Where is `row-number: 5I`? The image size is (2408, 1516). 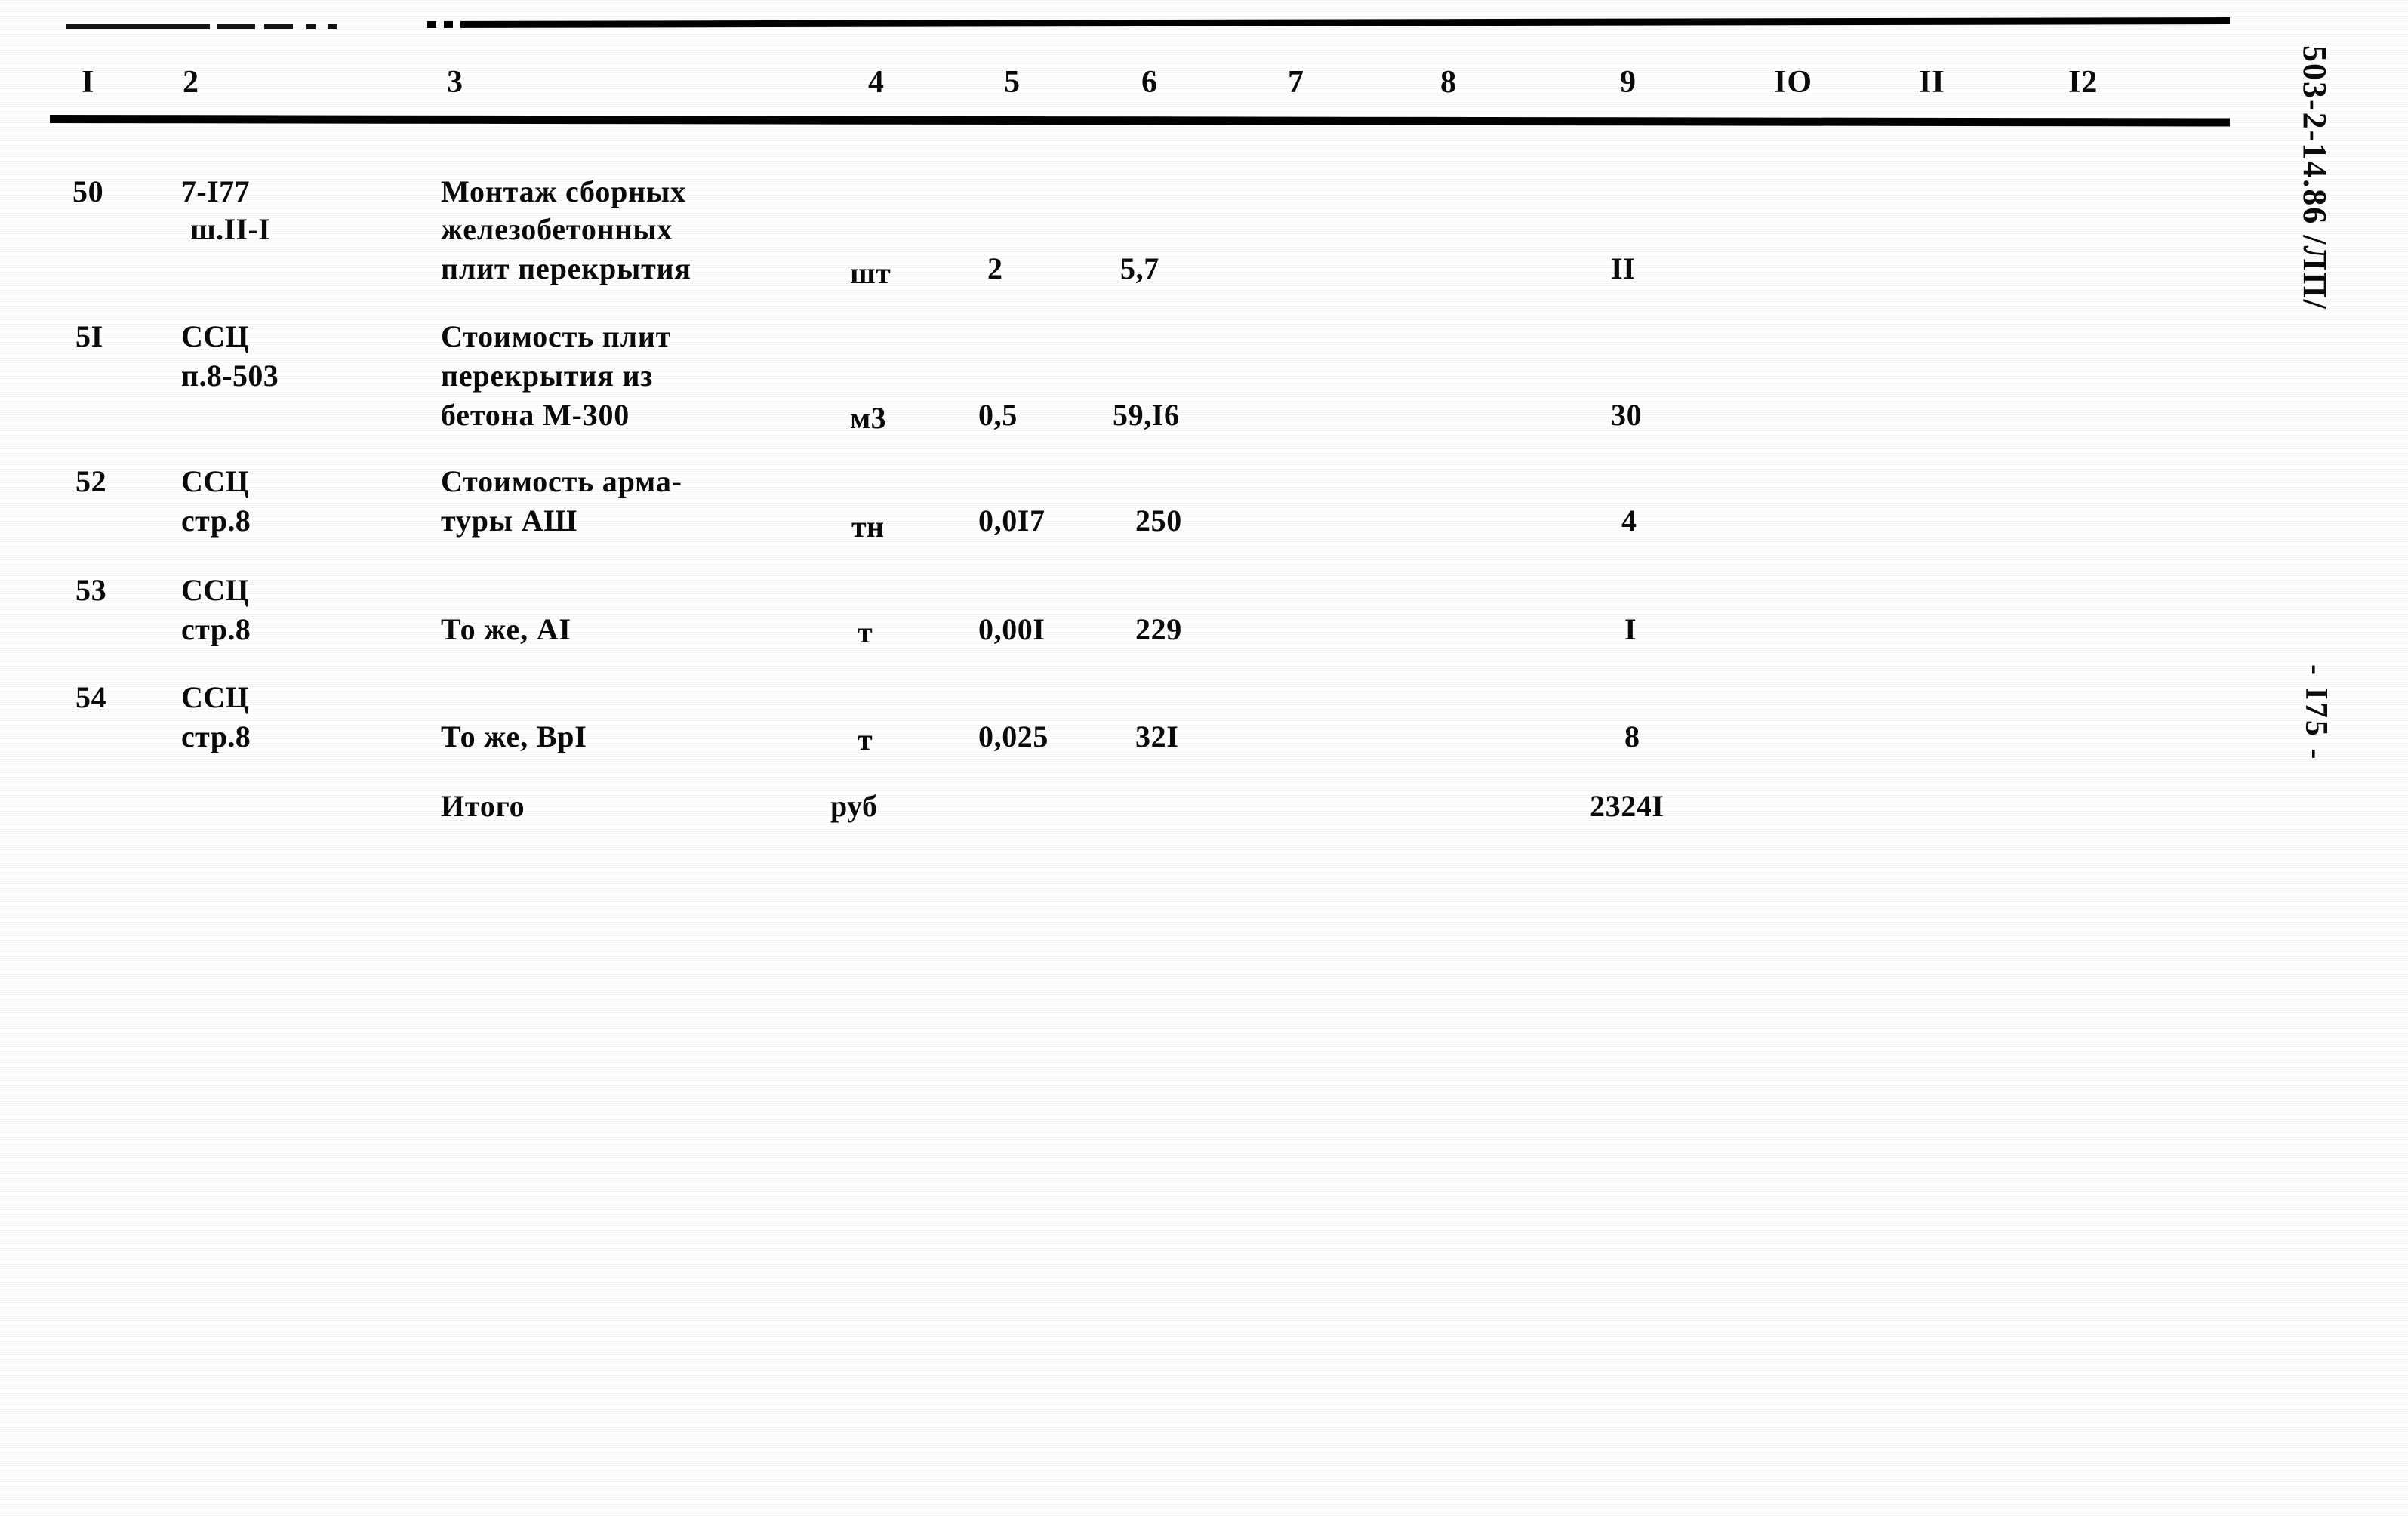 row-number: 5I is located at coordinates (89, 336).